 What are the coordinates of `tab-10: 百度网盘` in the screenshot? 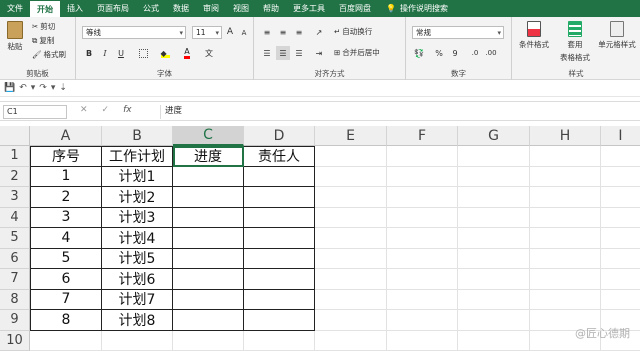 It's located at (355, 8).